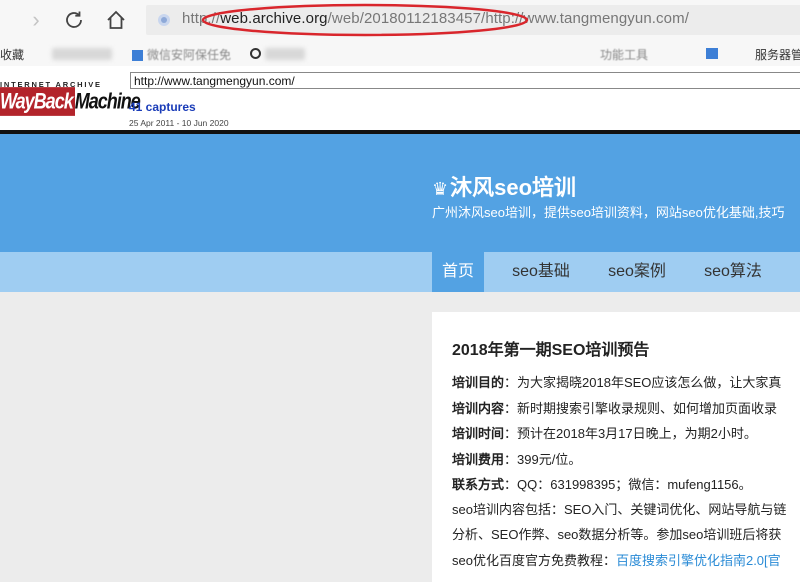 This screenshot has height=582, width=800. I want to click on crown-icon: ♛, so click(440, 189).